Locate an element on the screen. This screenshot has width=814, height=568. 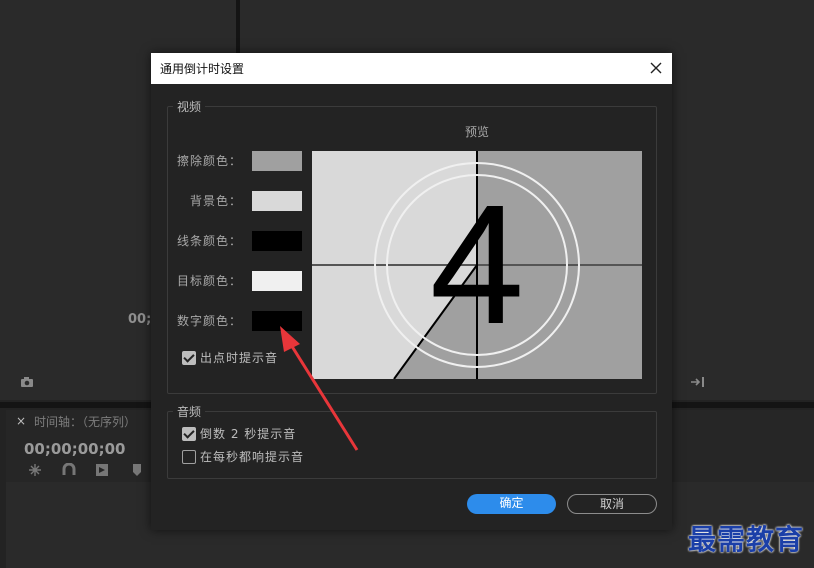
export-frame-icon is located at coordinates (698, 384).